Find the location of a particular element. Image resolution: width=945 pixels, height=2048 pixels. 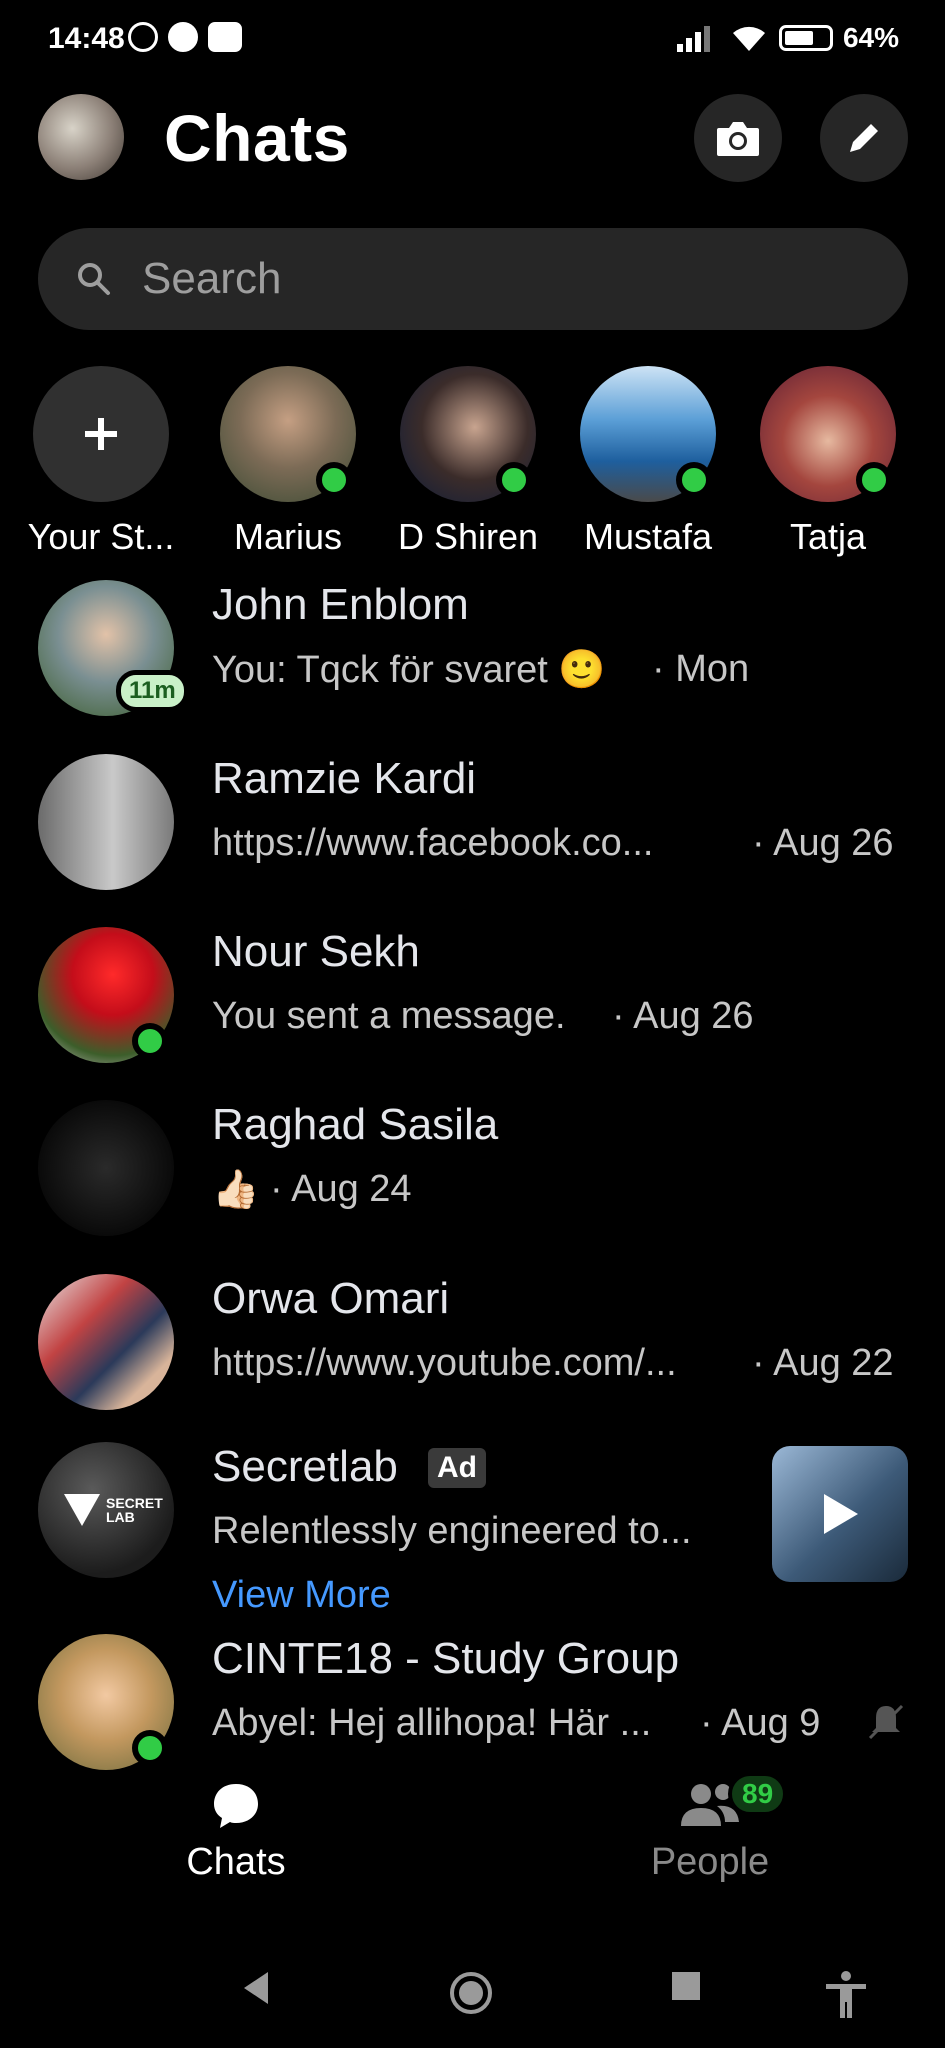

play-icon is located at coordinates (841, 1514).